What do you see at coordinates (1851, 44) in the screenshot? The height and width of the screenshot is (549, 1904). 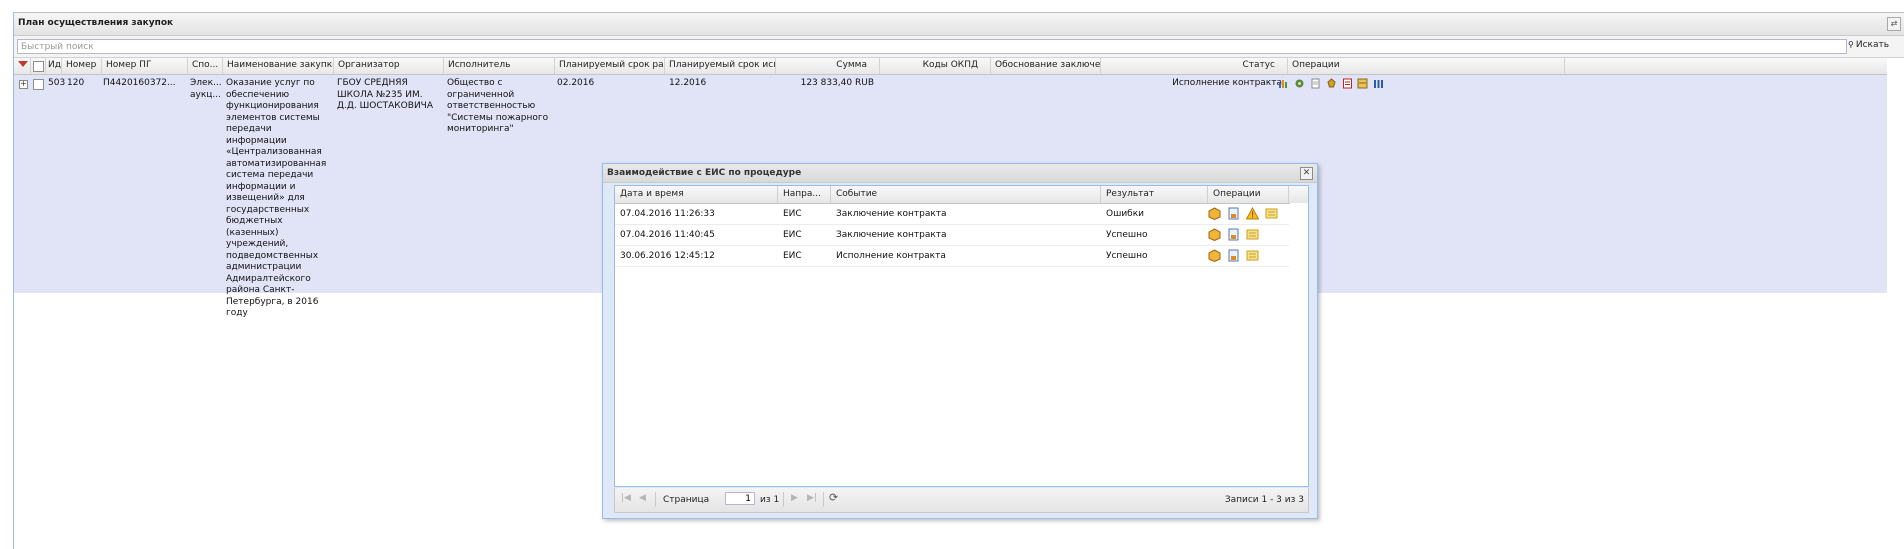 I see `binoculars-icon: ⚲` at bounding box center [1851, 44].